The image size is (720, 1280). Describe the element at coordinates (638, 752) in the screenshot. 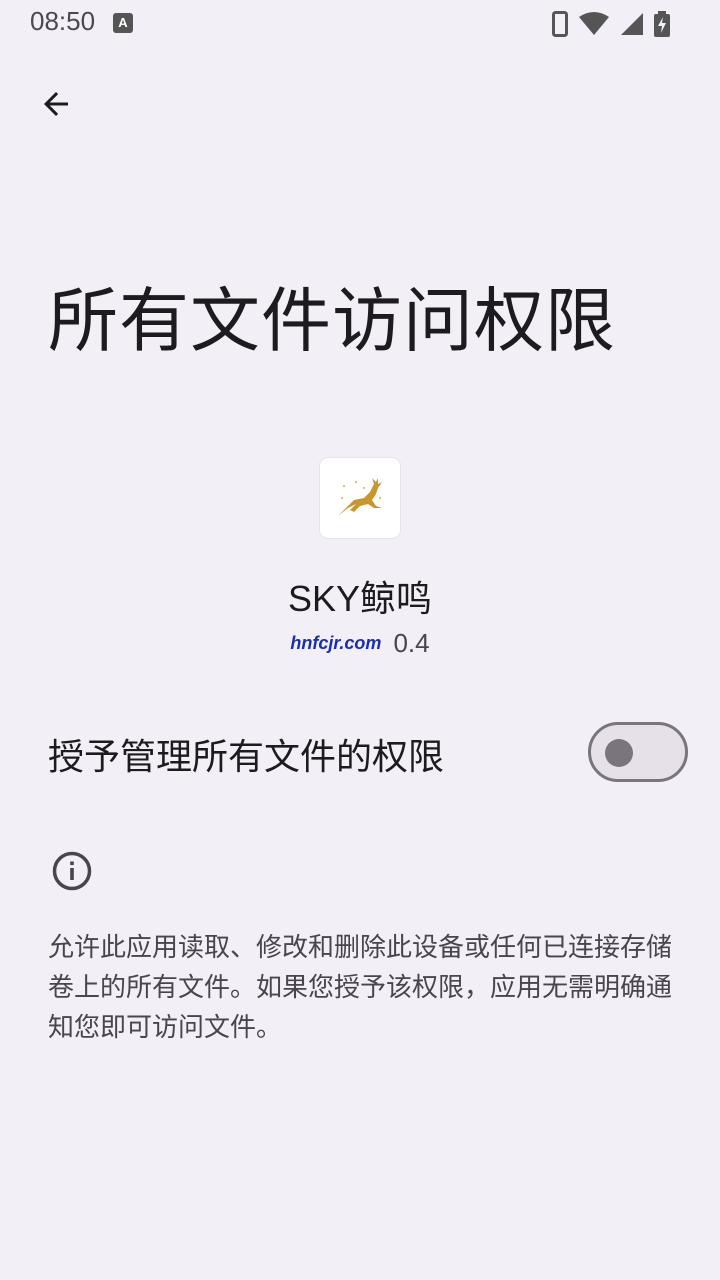

I see `permission-switch` at that location.